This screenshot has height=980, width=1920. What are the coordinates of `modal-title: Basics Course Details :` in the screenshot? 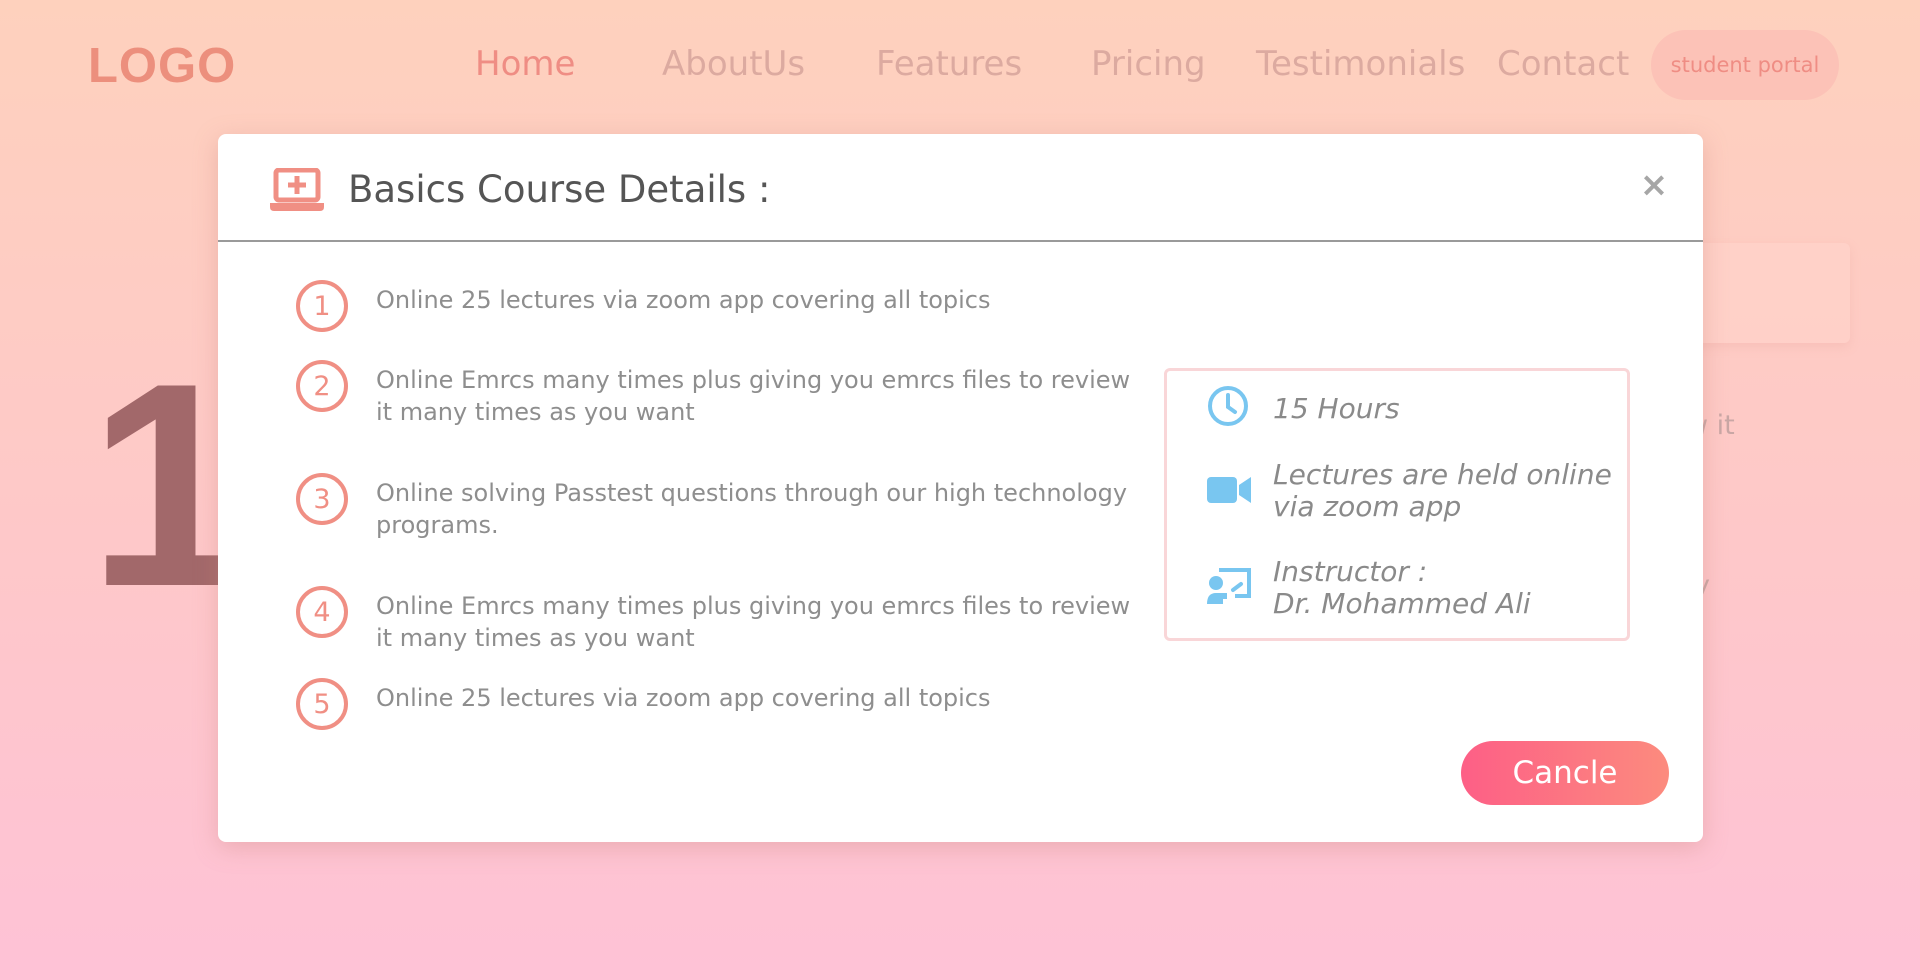 It's located at (559, 189).